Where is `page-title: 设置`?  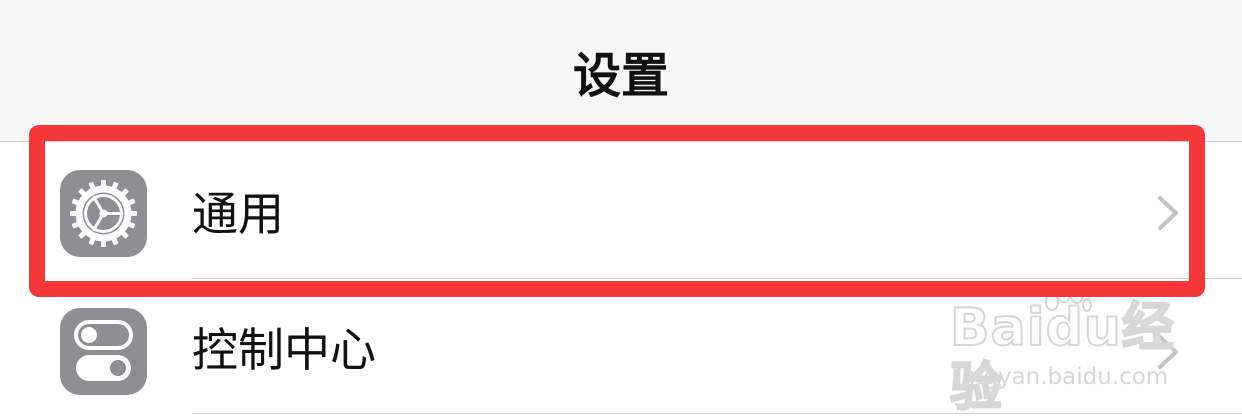
page-title: 设置 is located at coordinates (620, 76).